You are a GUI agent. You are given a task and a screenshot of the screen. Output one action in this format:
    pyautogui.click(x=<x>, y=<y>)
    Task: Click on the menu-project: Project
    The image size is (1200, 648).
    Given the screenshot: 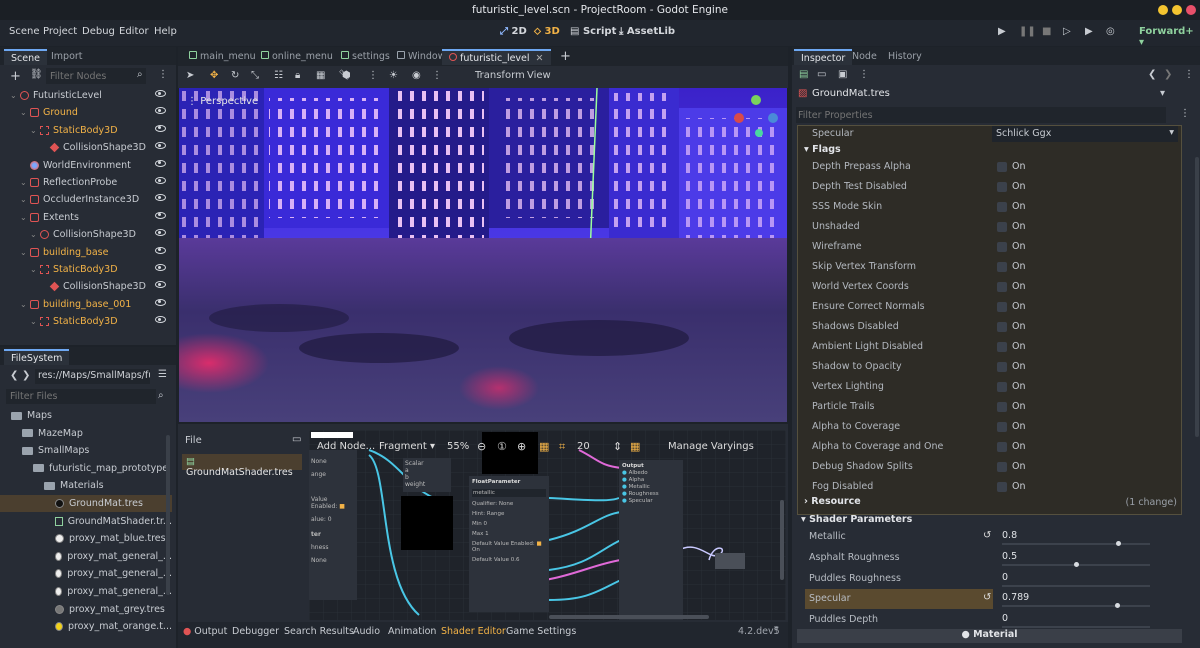 What is the action you would take?
    pyautogui.click(x=60, y=31)
    